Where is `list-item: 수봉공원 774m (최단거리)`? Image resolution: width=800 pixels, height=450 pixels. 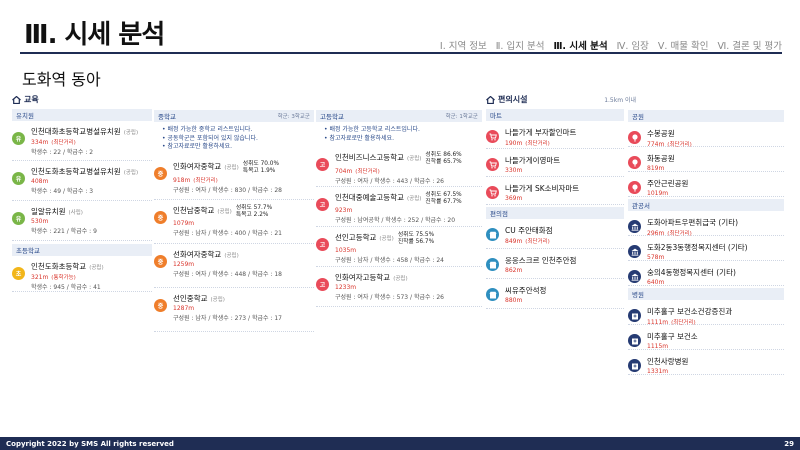 list-item: 수봉공원 774m (최단거리) is located at coordinates (706, 135).